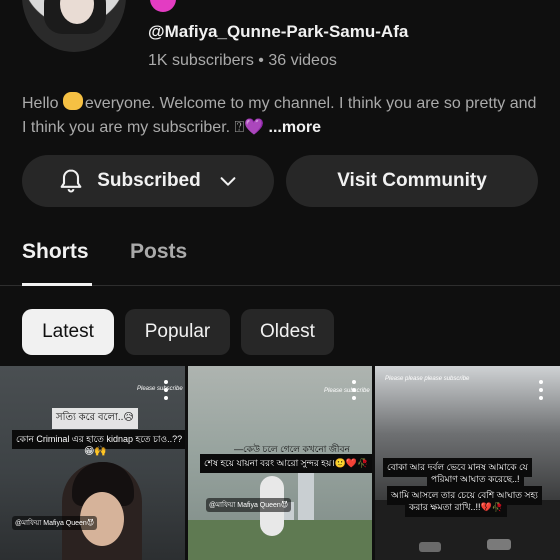 The height and width of the screenshot is (560, 560). What do you see at coordinates (72, 101) in the screenshot?
I see `waving-hand-icon` at bounding box center [72, 101].